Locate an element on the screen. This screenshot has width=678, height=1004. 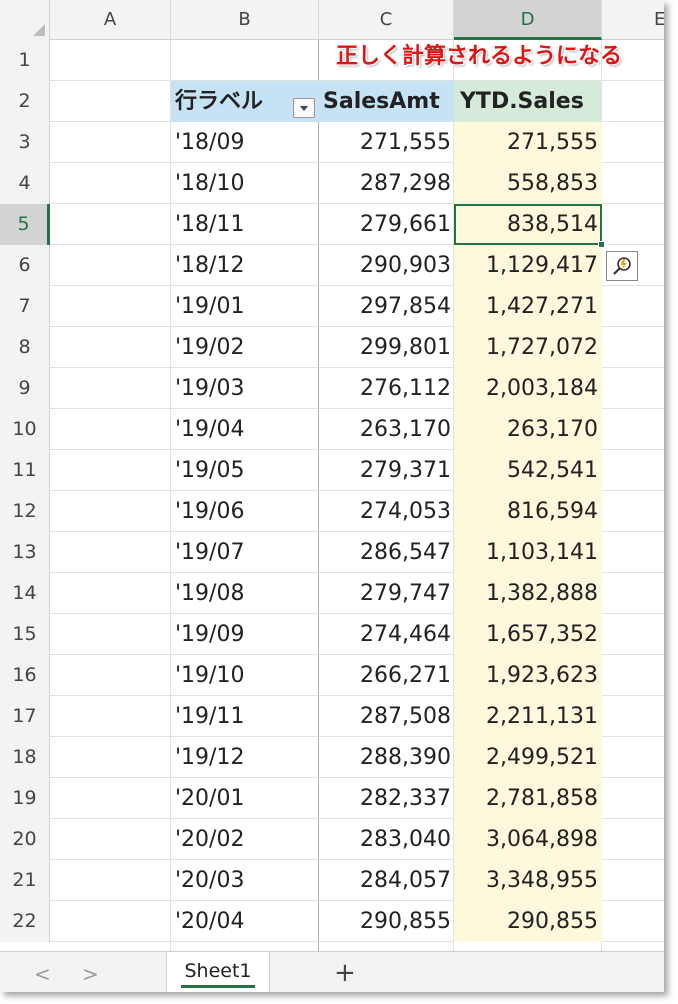
active-sheet-underline is located at coordinates (218, 986).